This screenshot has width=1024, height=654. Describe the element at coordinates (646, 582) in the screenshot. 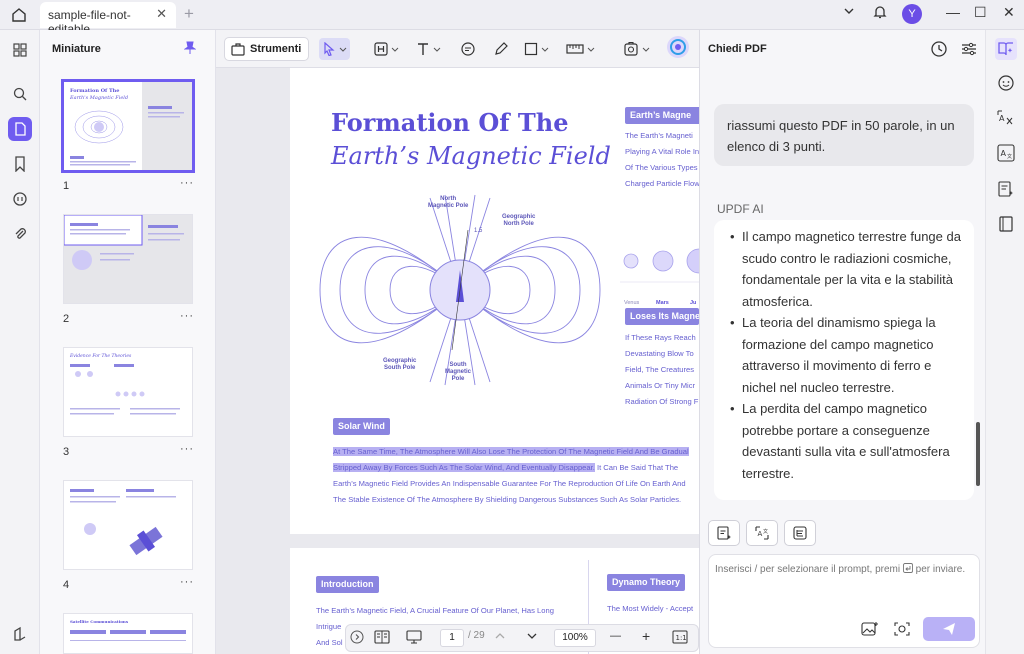

I see `dynamo-theory-heading: Dynamo Theory` at that location.